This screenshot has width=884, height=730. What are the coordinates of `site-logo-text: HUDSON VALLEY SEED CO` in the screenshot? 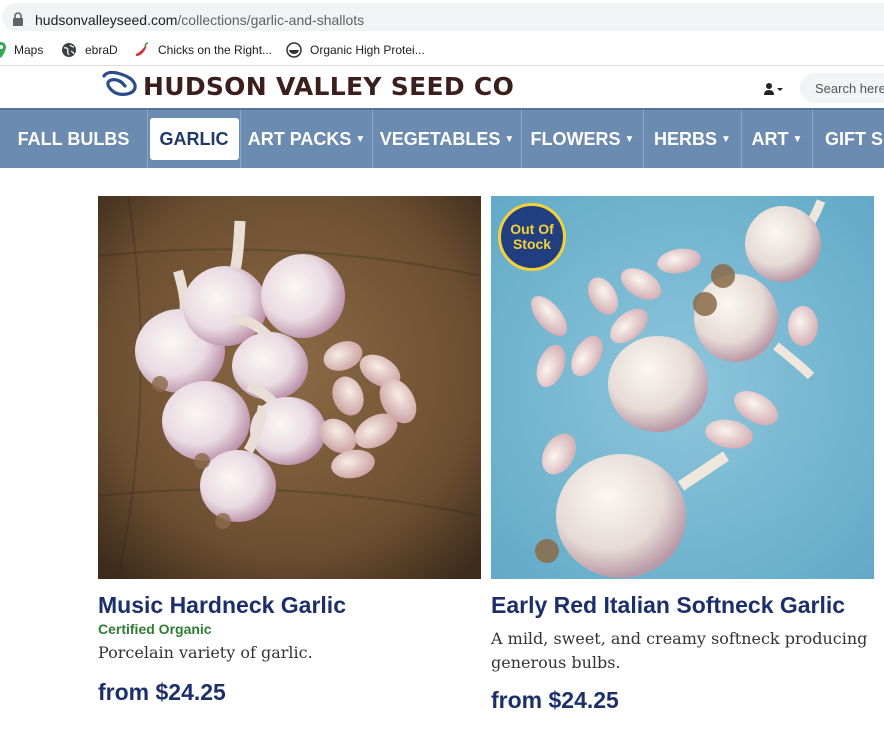 It's located at (328, 86).